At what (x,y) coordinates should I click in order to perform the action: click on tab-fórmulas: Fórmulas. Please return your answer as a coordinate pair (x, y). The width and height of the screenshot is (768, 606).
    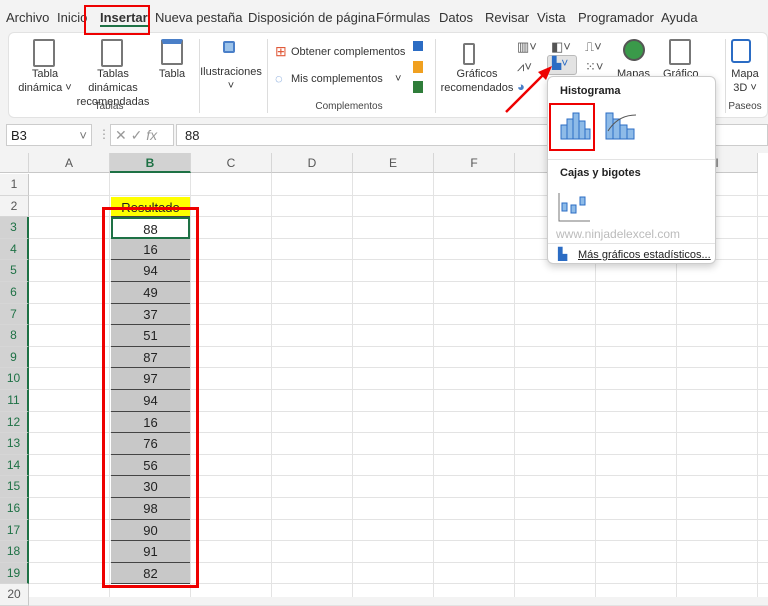
    Looking at the image, I should click on (403, 17).